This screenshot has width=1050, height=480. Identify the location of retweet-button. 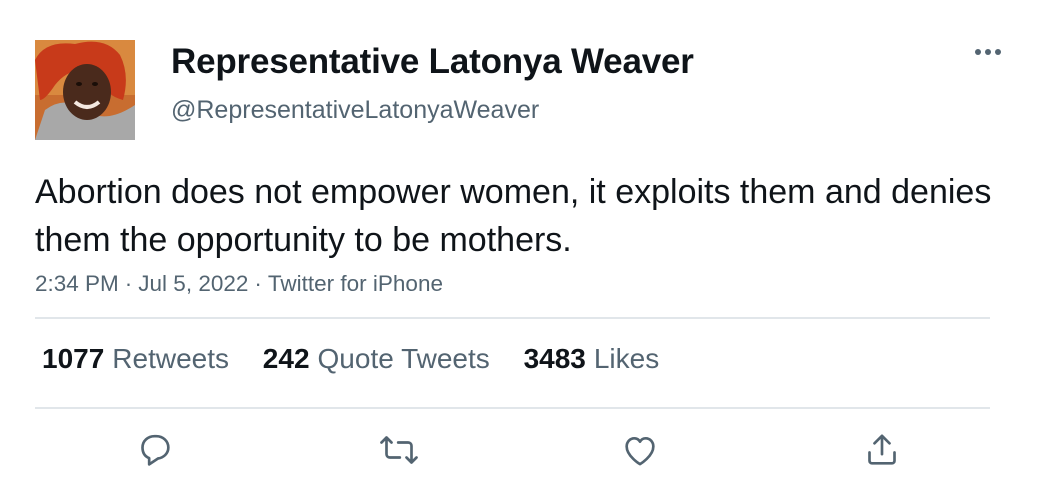
(399, 450).